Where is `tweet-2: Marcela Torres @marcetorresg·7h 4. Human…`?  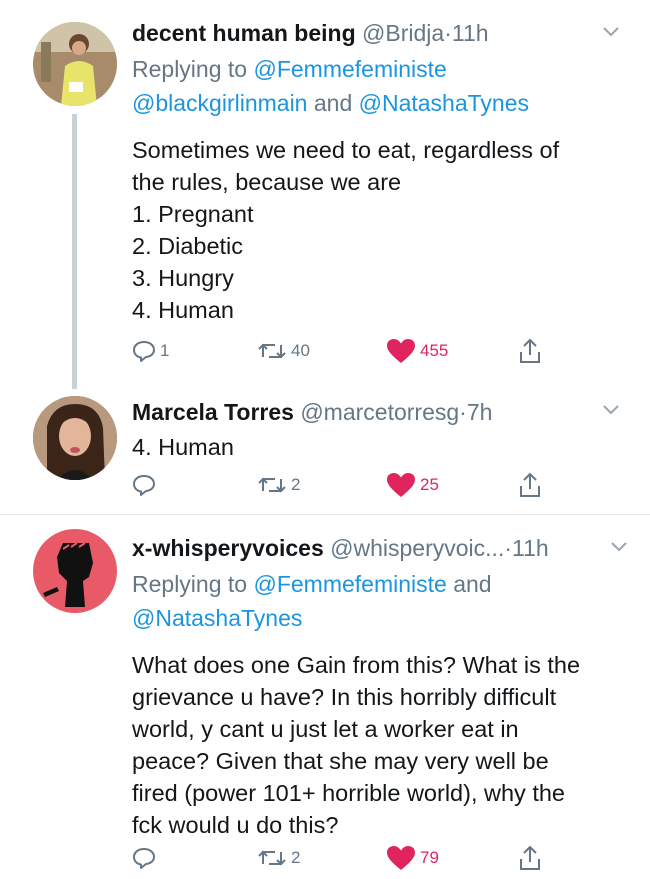
tweet-2: Marcela Torres @marcetorresg·7h 4. Human… is located at coordinates (325, 452).